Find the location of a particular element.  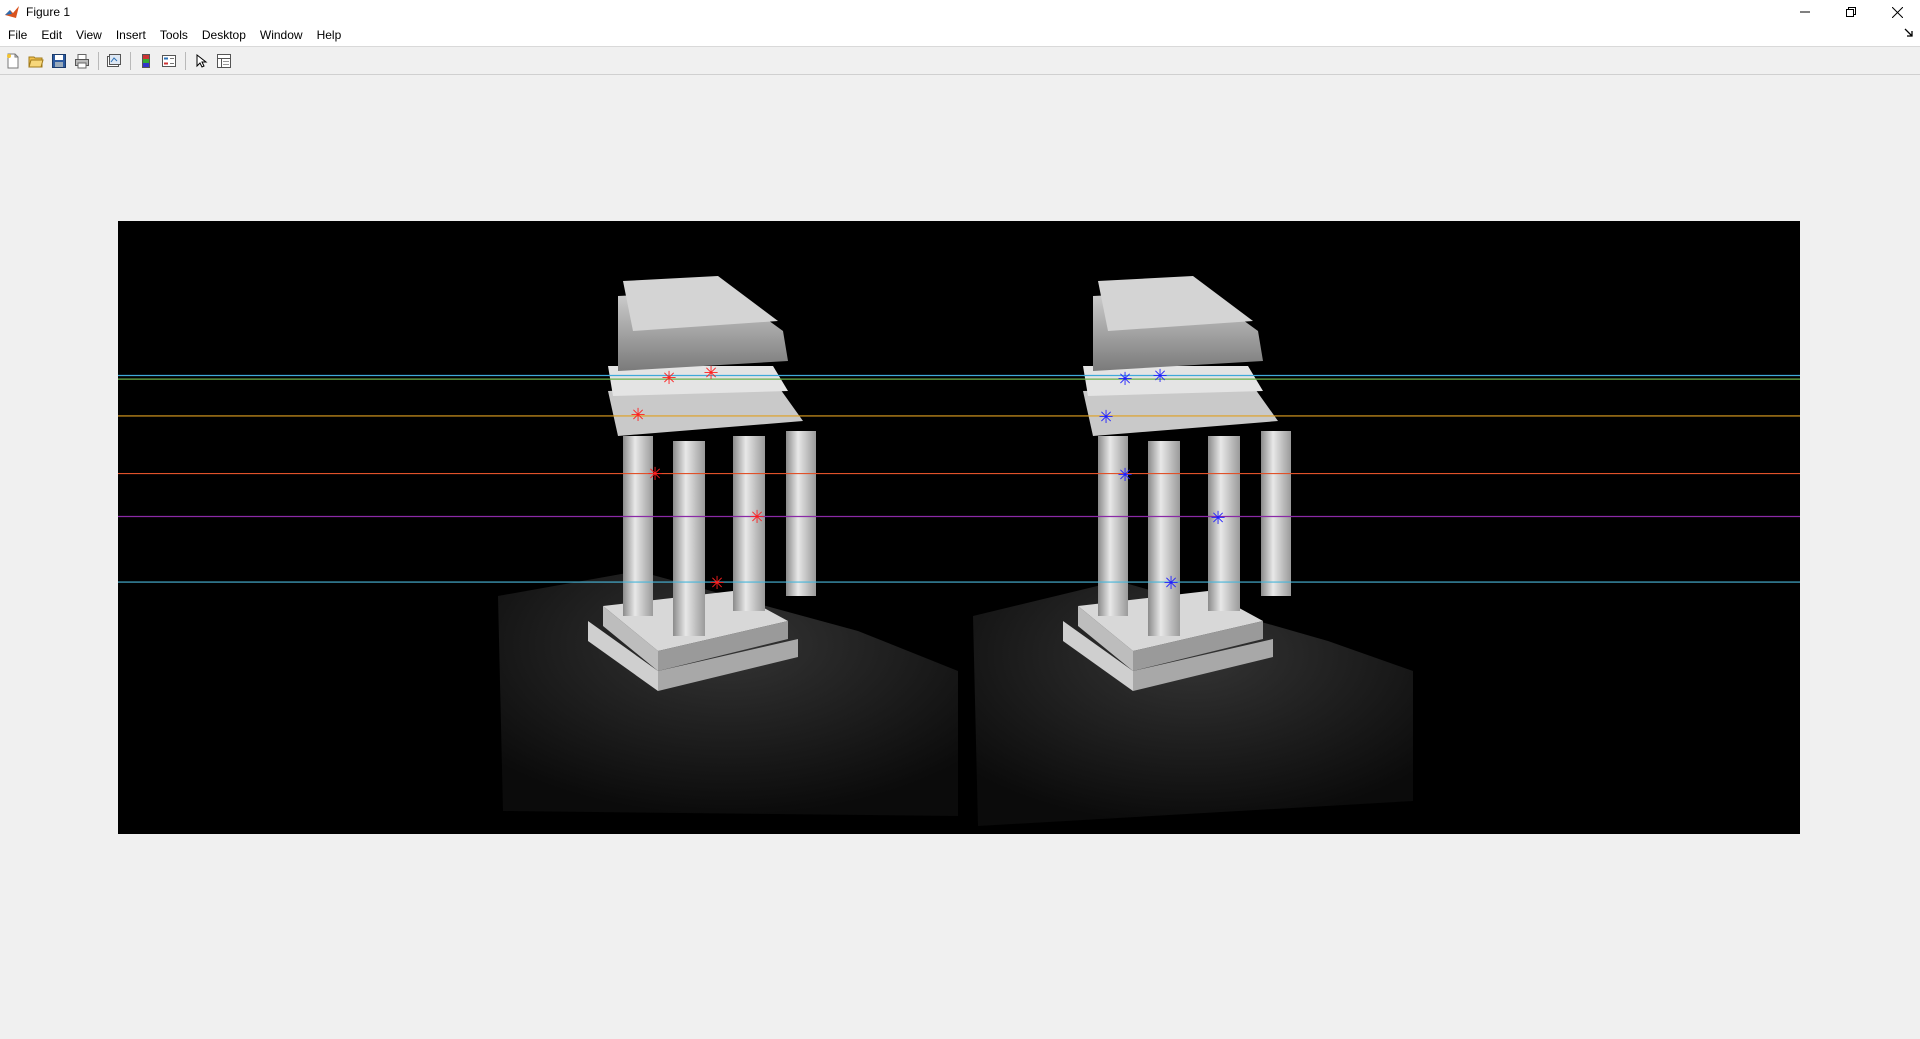

close-icon is located at coordinates (1897, 12).